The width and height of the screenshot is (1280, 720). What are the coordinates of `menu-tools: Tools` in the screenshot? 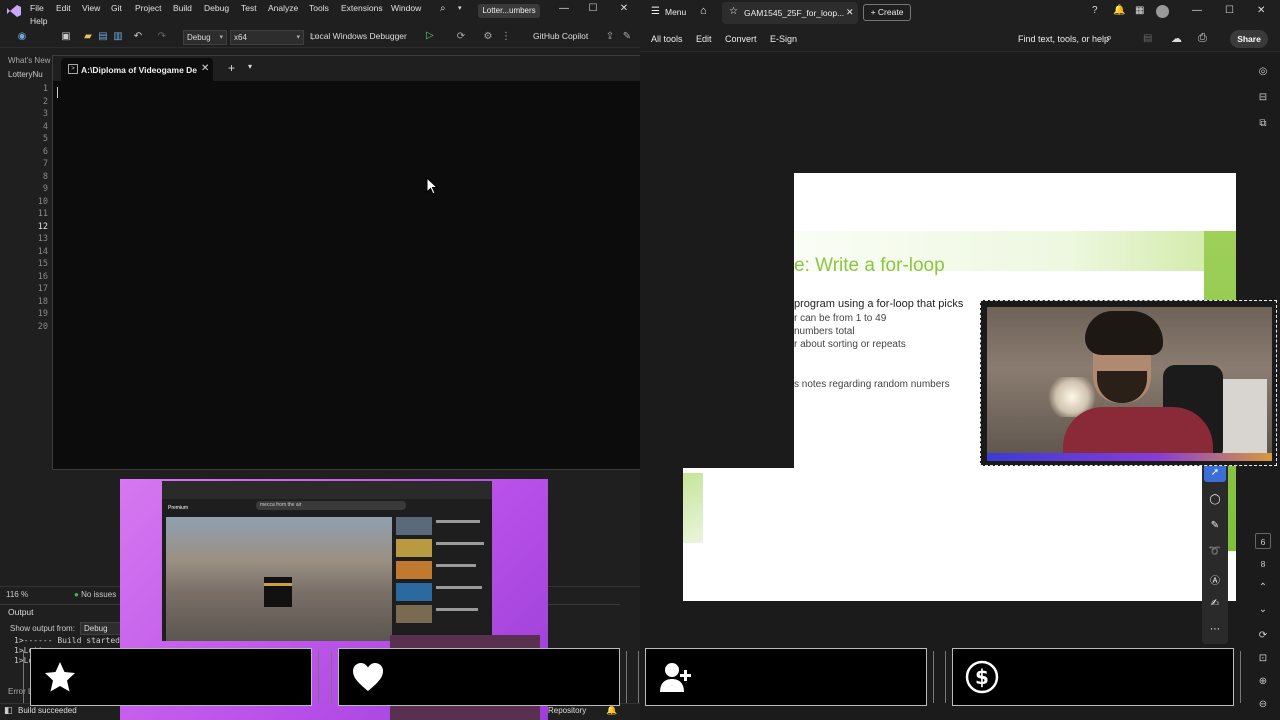 It's located at (319, 8).